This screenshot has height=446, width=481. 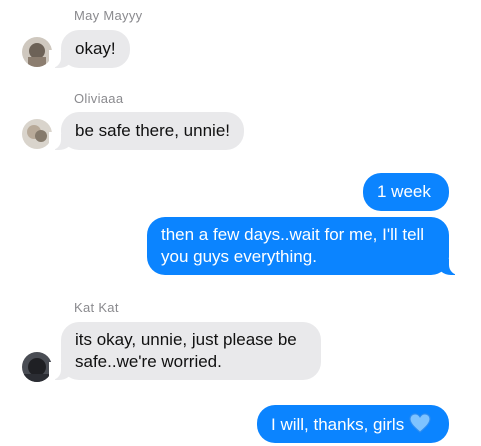 What do you see at coordinates (153, 130) in the screenshot?
I see `message-text: be safe there, unnie!` at bounding box center [153, 130].